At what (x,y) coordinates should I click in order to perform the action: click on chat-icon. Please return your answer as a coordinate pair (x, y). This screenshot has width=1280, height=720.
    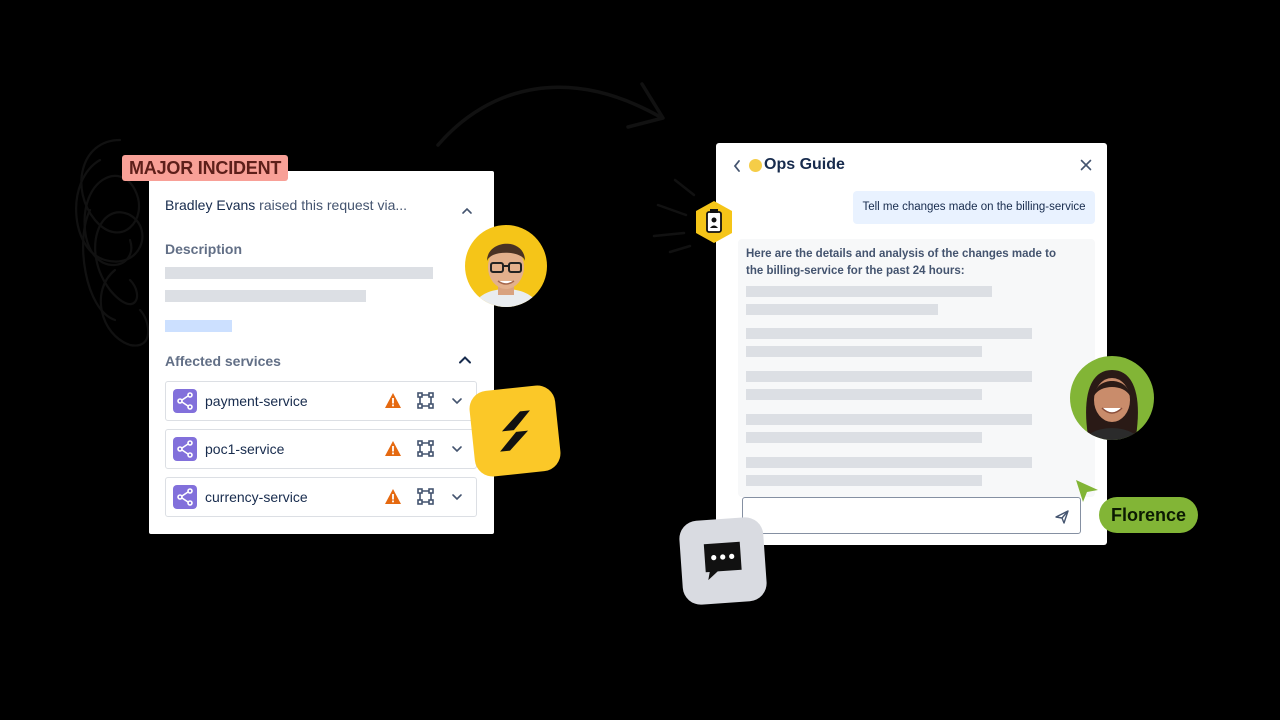
    Looking at the image, I should click on (722, 561).